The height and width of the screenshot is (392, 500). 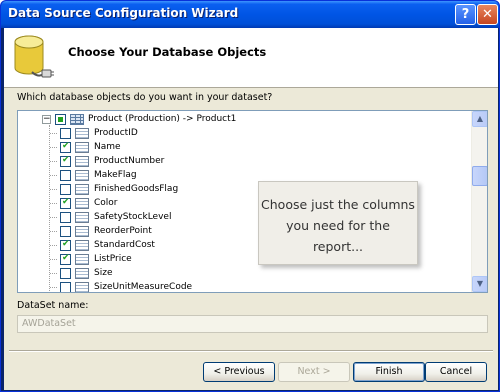 What do you see at coordinates (53, 305) in the screenshot?
I see `dataset-name-label: DataSet name:` at bounding box center [53, 305].